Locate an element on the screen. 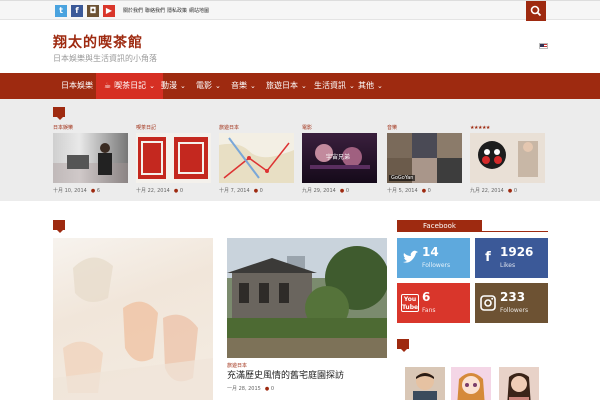 This screenshot has height=400, width=600. person-photo is located at coordinates (425, 386).